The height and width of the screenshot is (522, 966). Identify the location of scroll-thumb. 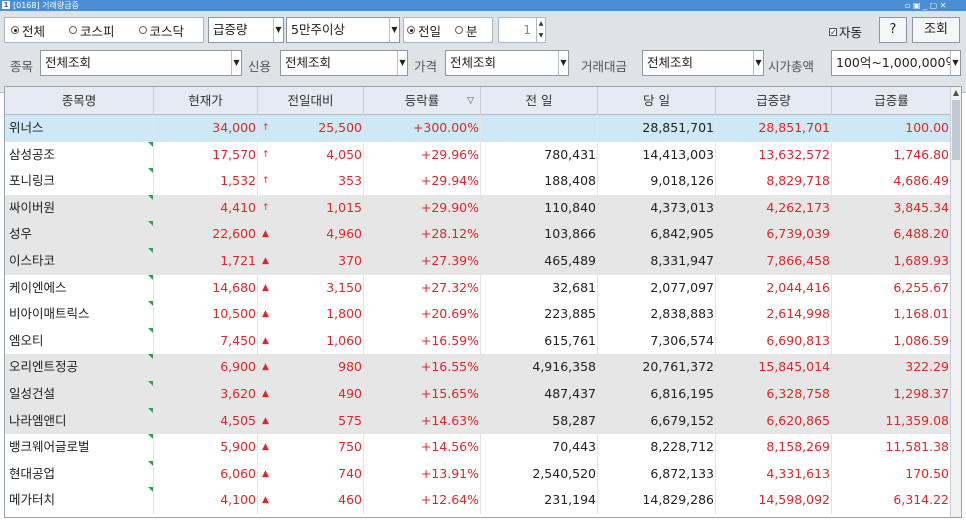
(956, 130).